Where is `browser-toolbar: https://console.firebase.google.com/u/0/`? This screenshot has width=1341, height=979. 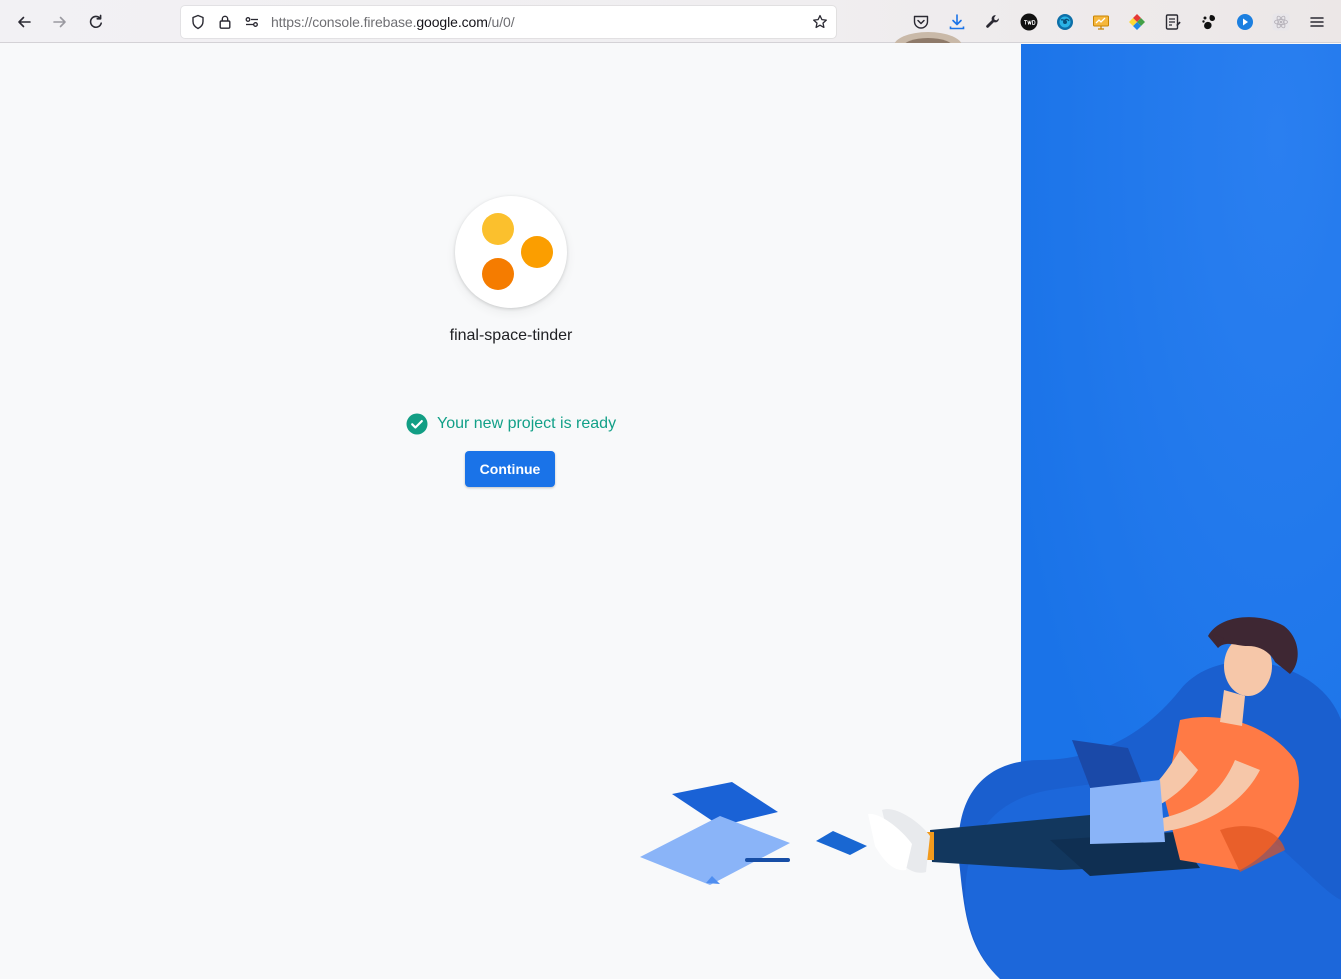 browser-toolbar: https://console.firebase.google.com/u/0/ is located at coordinates (670, 21).